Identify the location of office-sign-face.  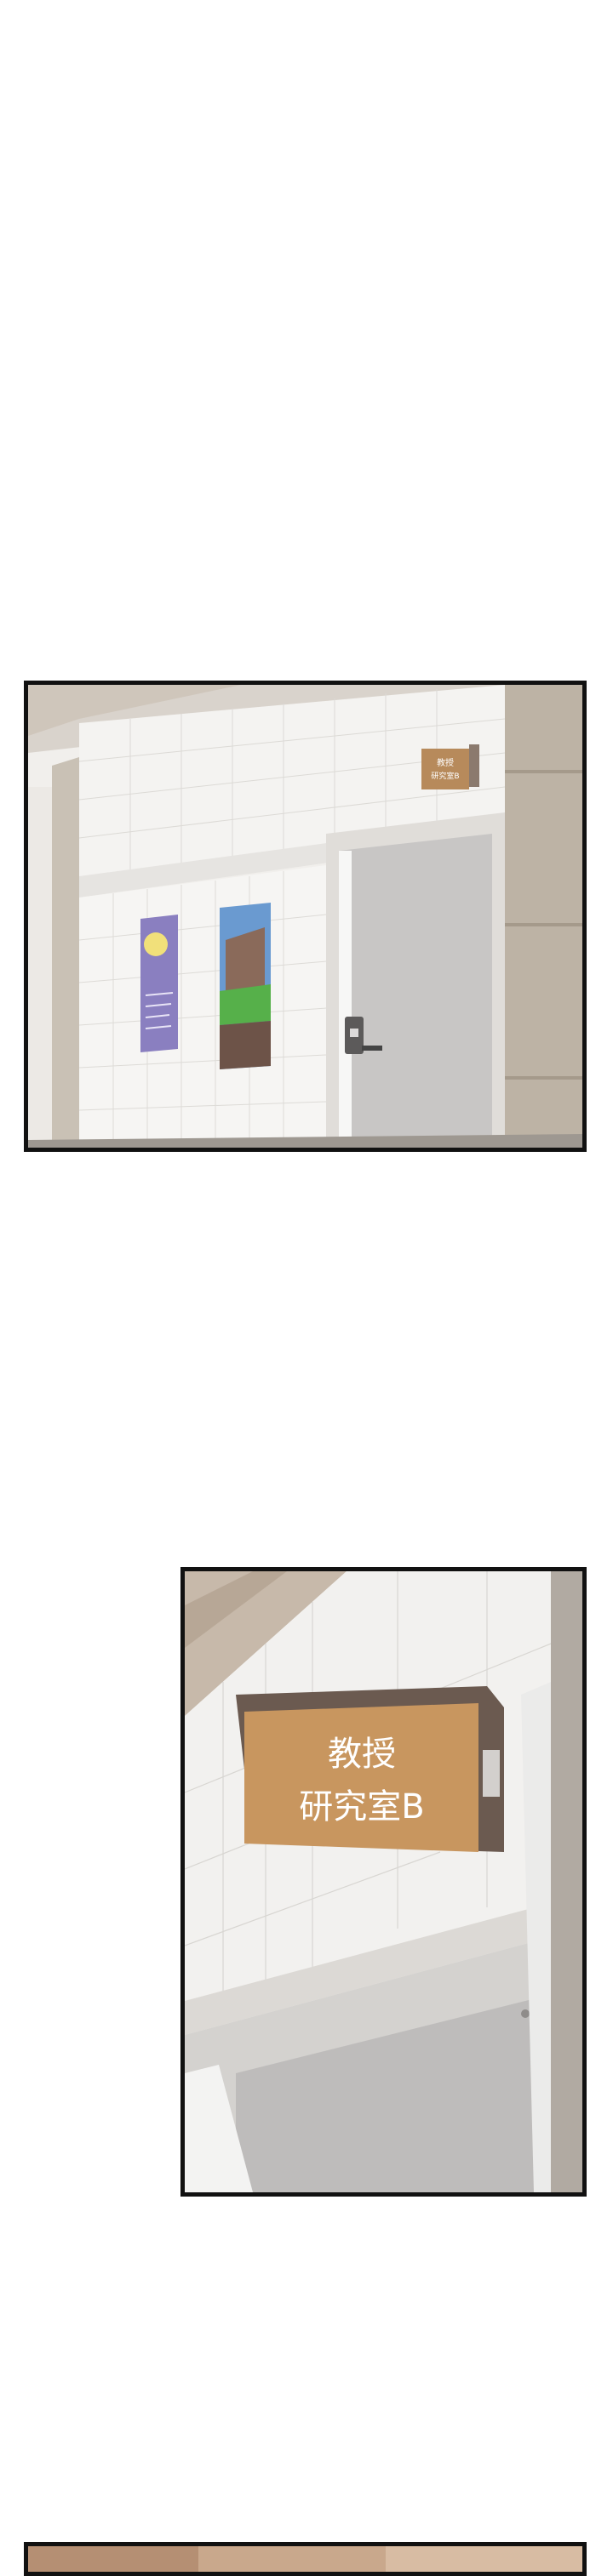
(361, 1777).